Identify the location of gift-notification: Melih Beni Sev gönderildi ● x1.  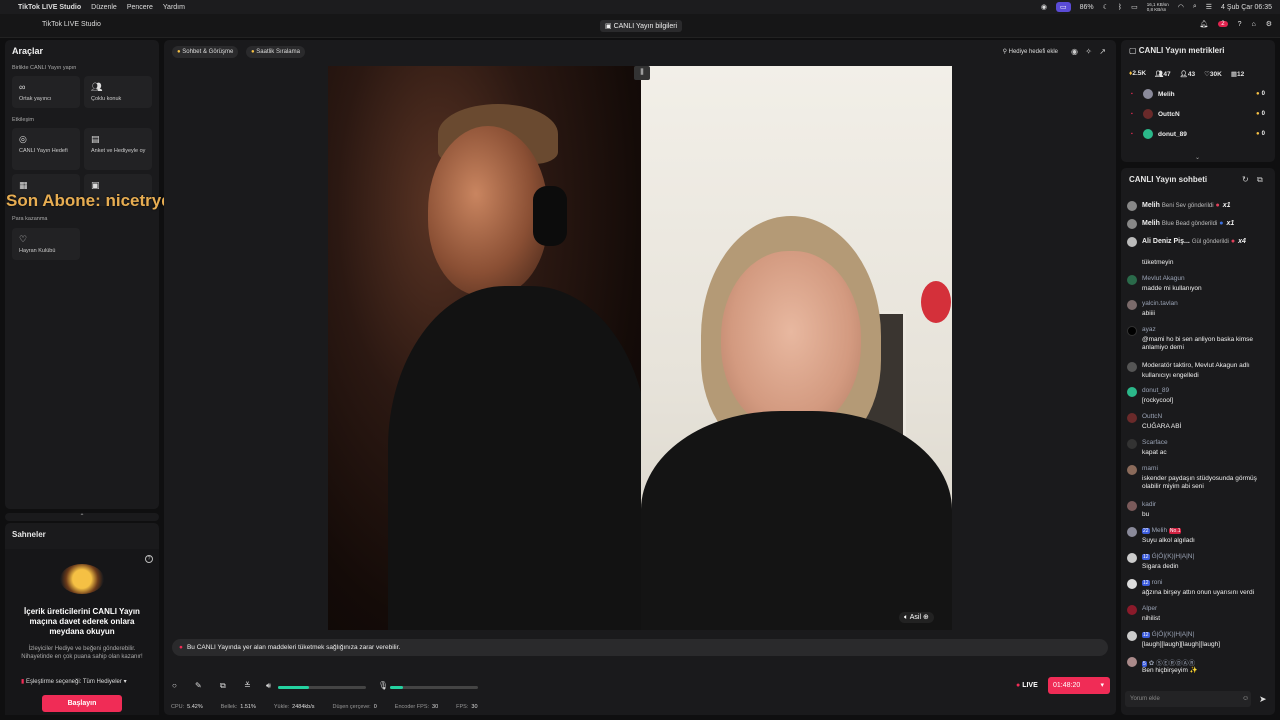
(1200, 206).